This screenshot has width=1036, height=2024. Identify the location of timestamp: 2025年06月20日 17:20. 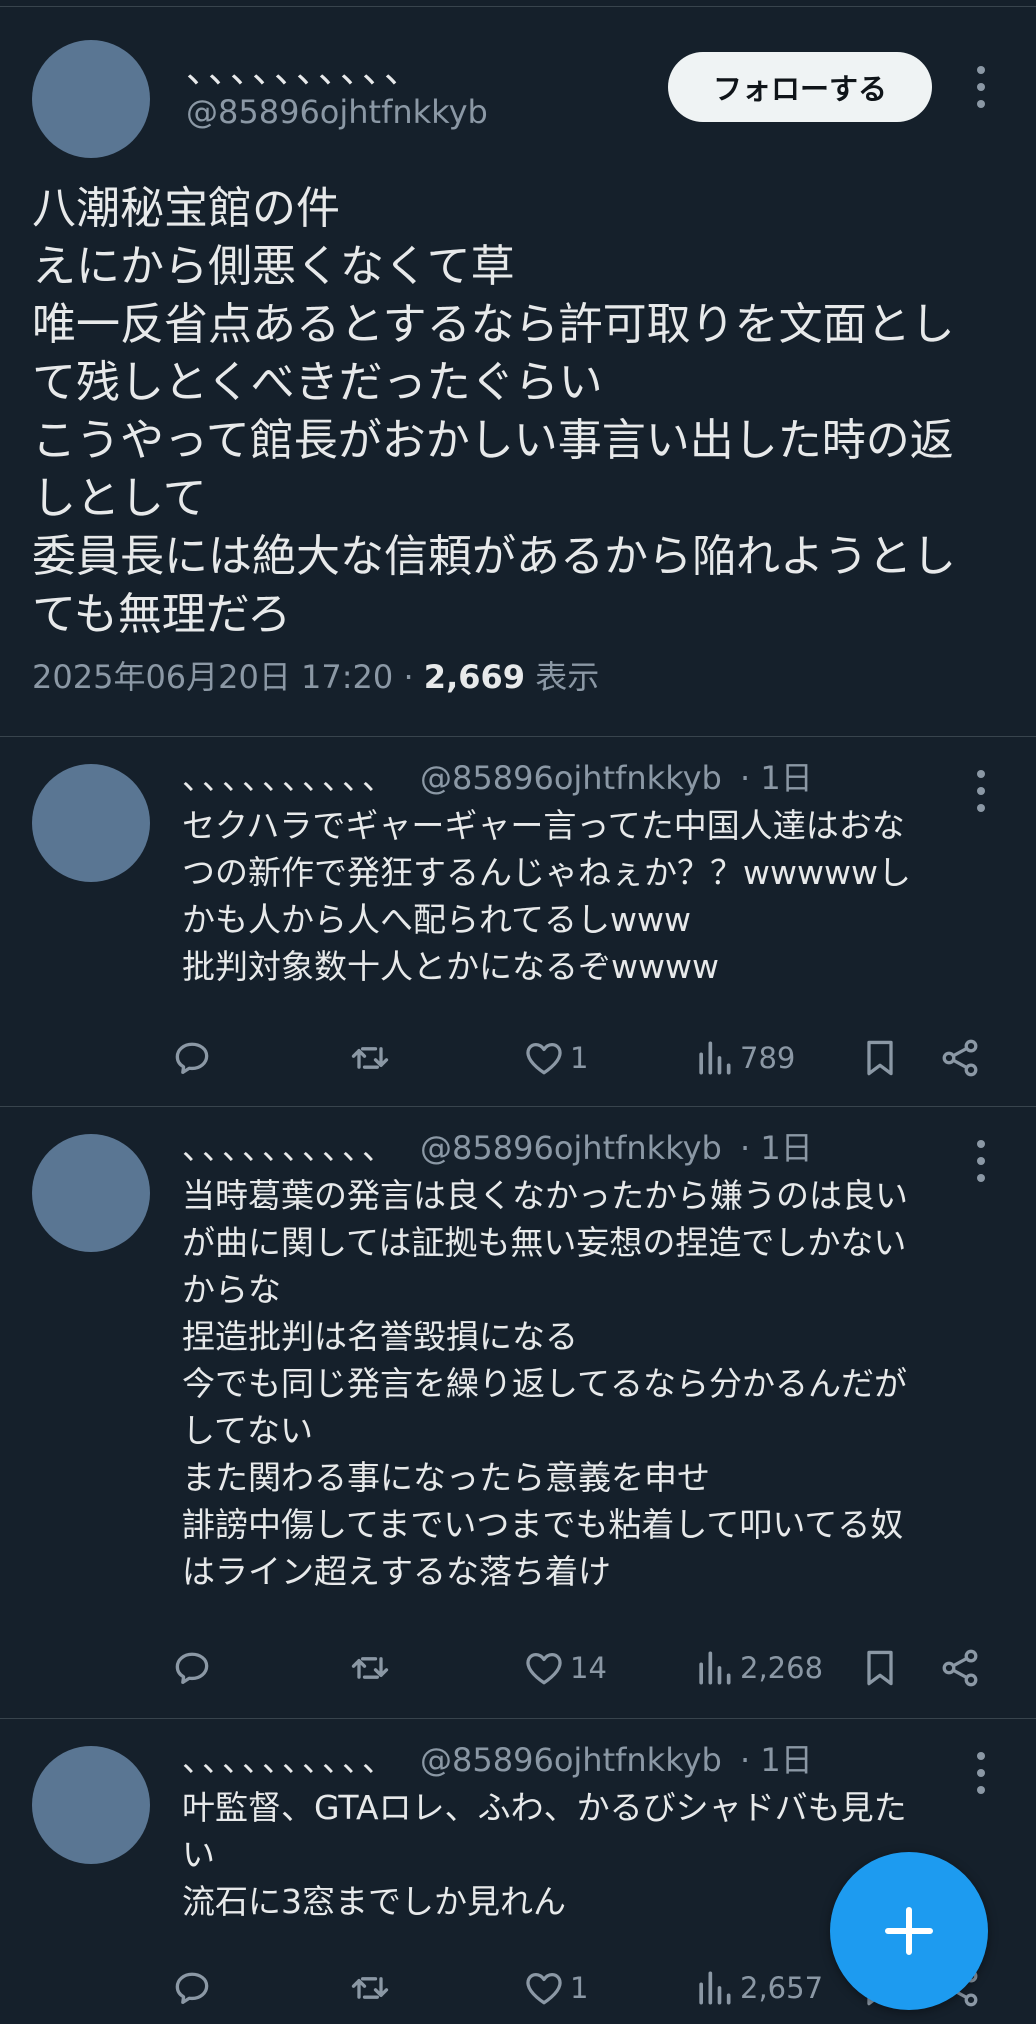
(212, 677).